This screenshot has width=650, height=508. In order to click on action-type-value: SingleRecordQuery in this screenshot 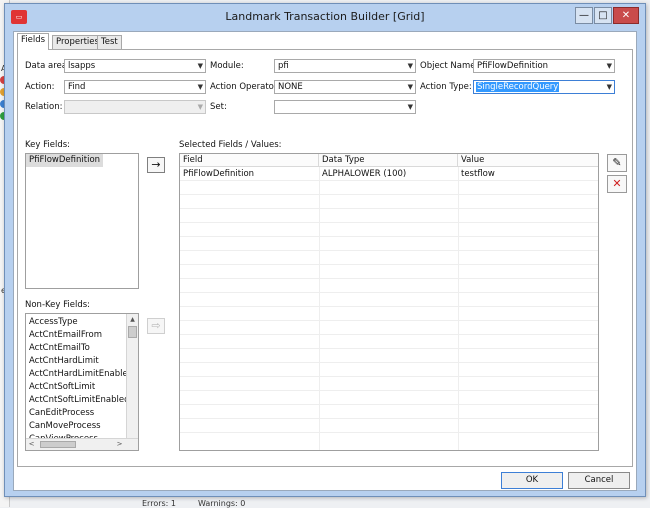, I will do `click(518, 87)`.